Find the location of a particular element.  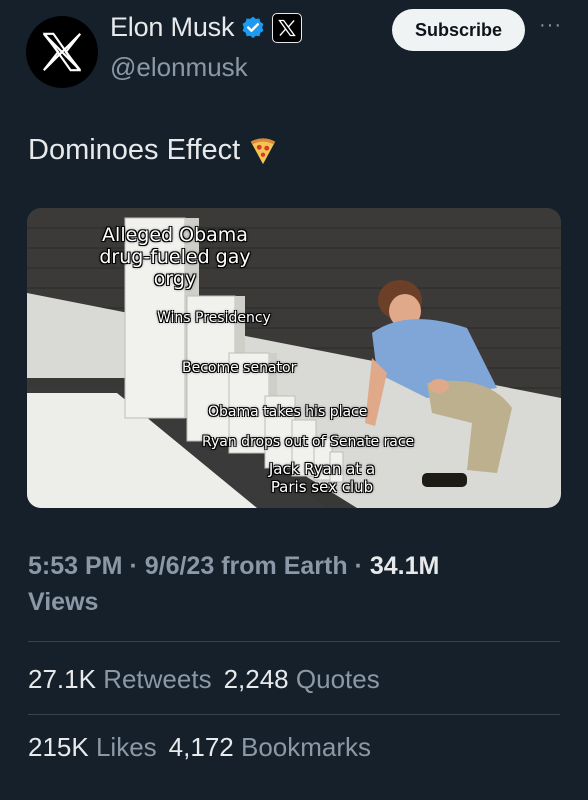

retweets-stat: 27.1K Retweets is located at coordinates (120, 679).